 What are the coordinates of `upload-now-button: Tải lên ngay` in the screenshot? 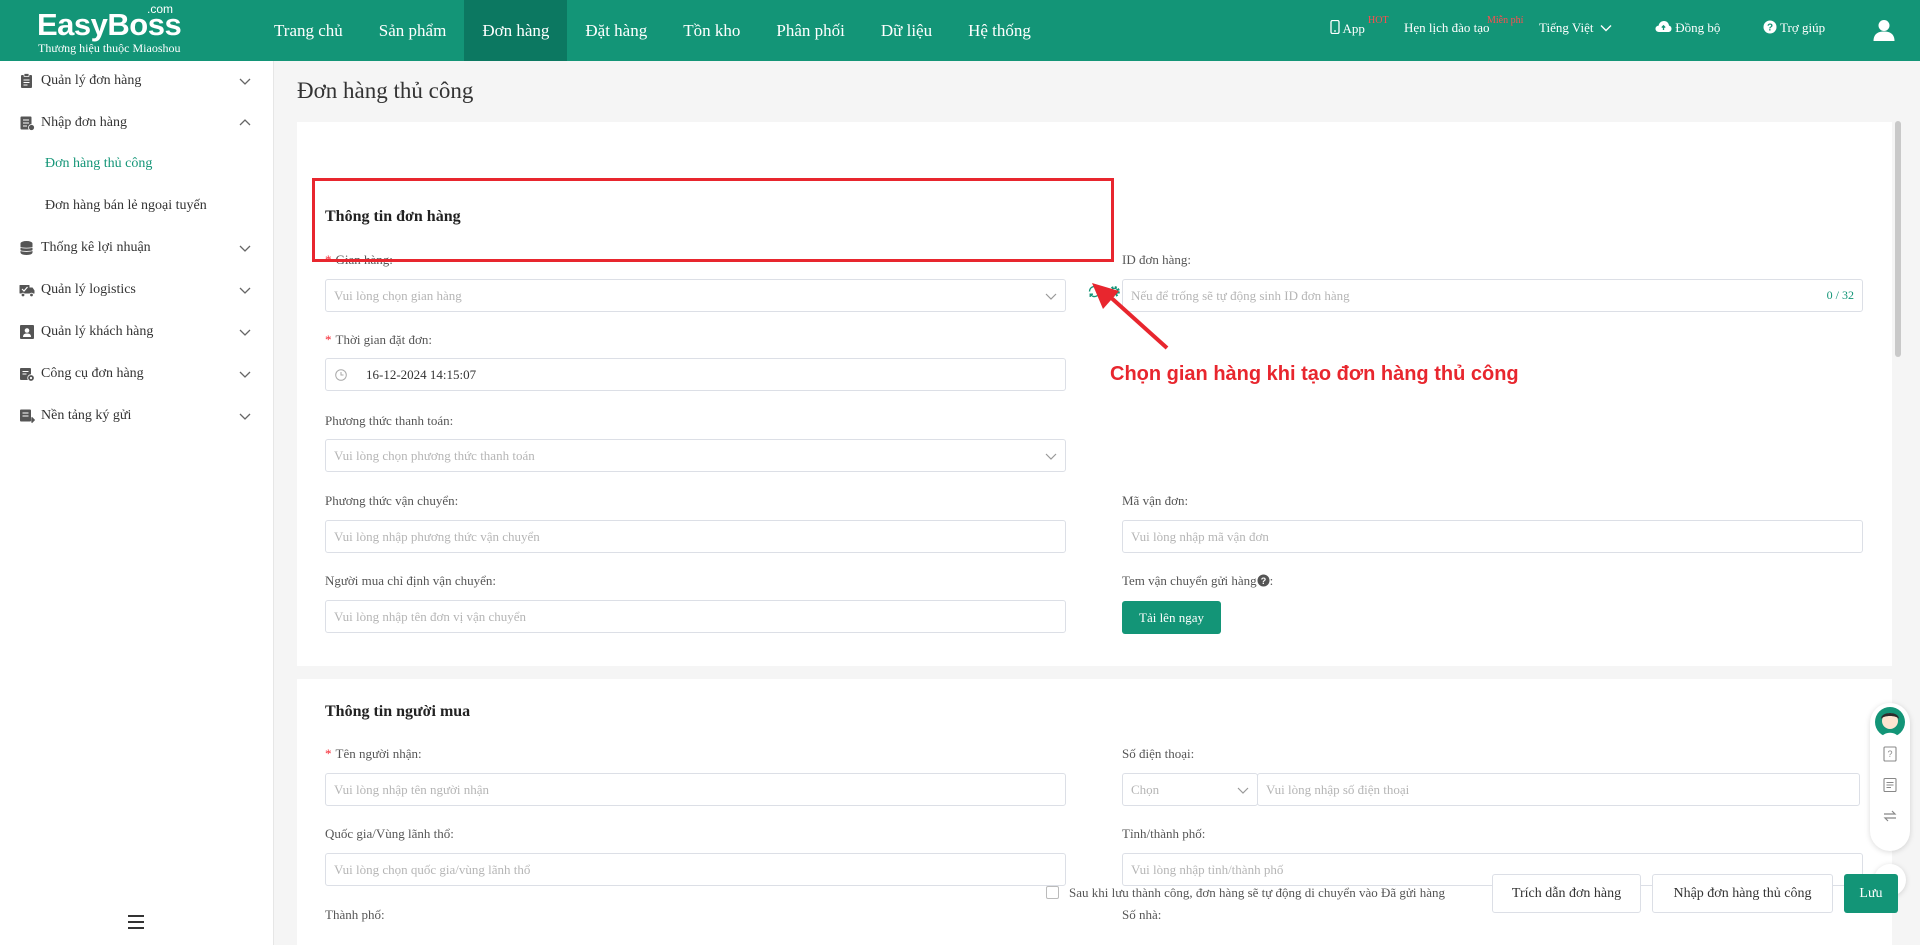 It's located at (1171, 617).